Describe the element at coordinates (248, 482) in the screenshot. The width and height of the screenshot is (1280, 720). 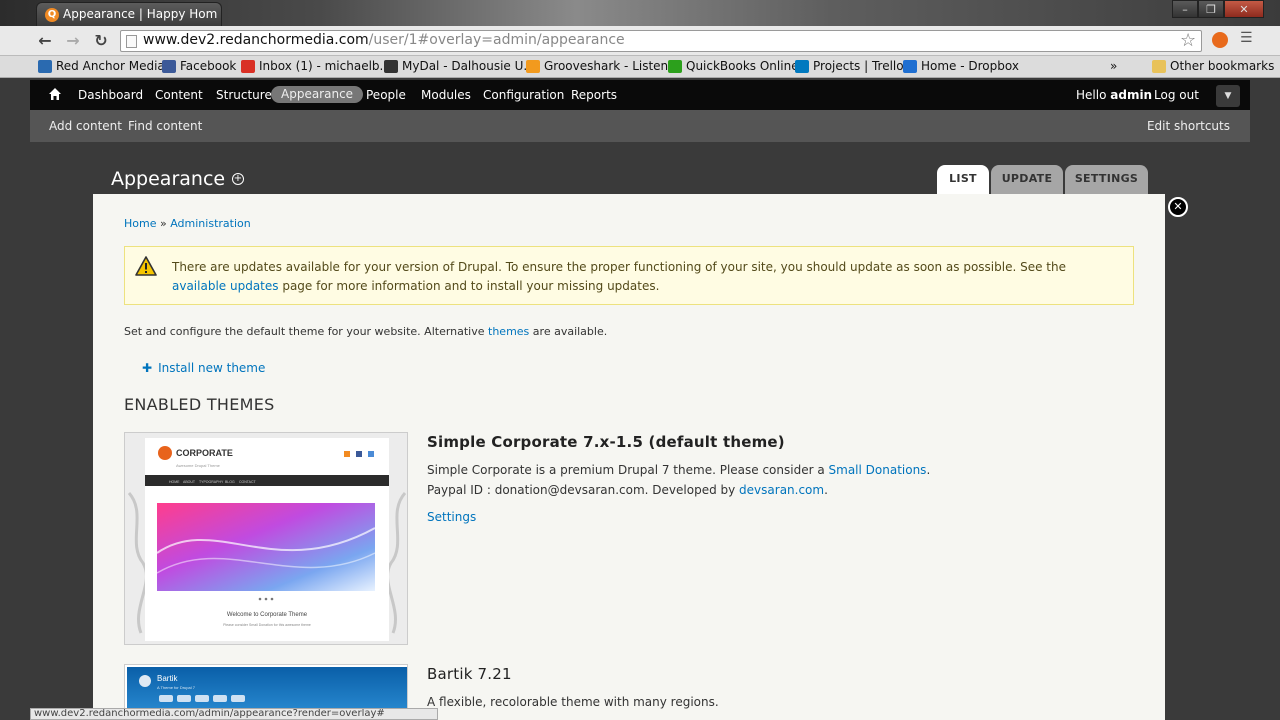
I see `corporate-nav-contact: CONTACT` at that location.